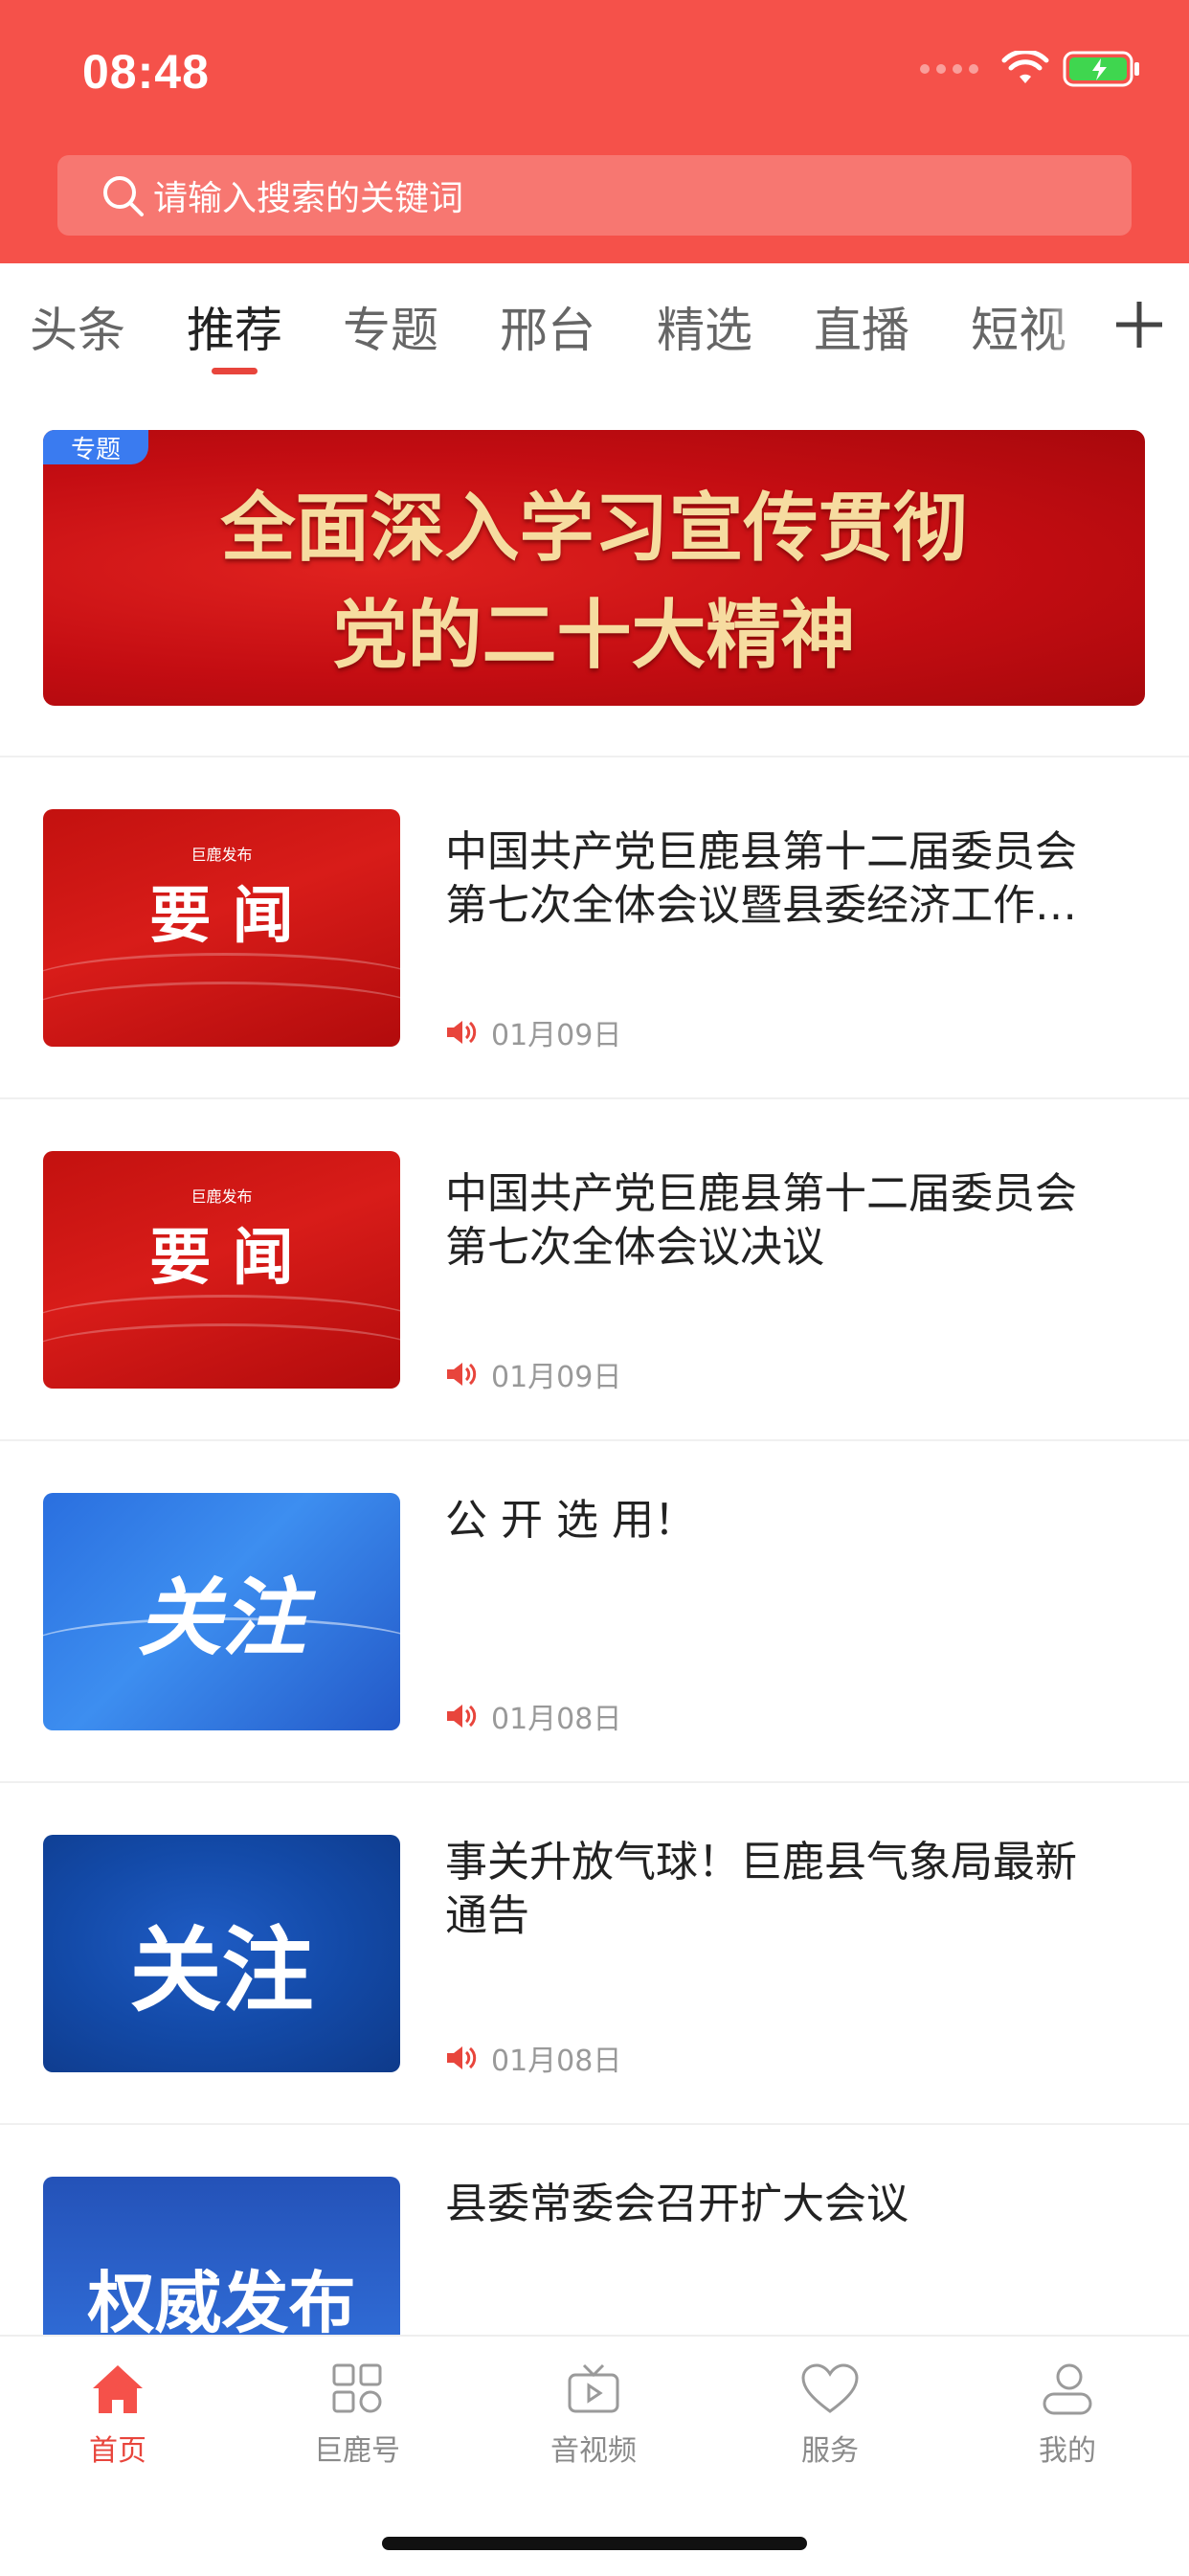 The width and height of the screenshot is (1189, 2576). I want to click on nav-mine: 我的, so click(1067, 2415).